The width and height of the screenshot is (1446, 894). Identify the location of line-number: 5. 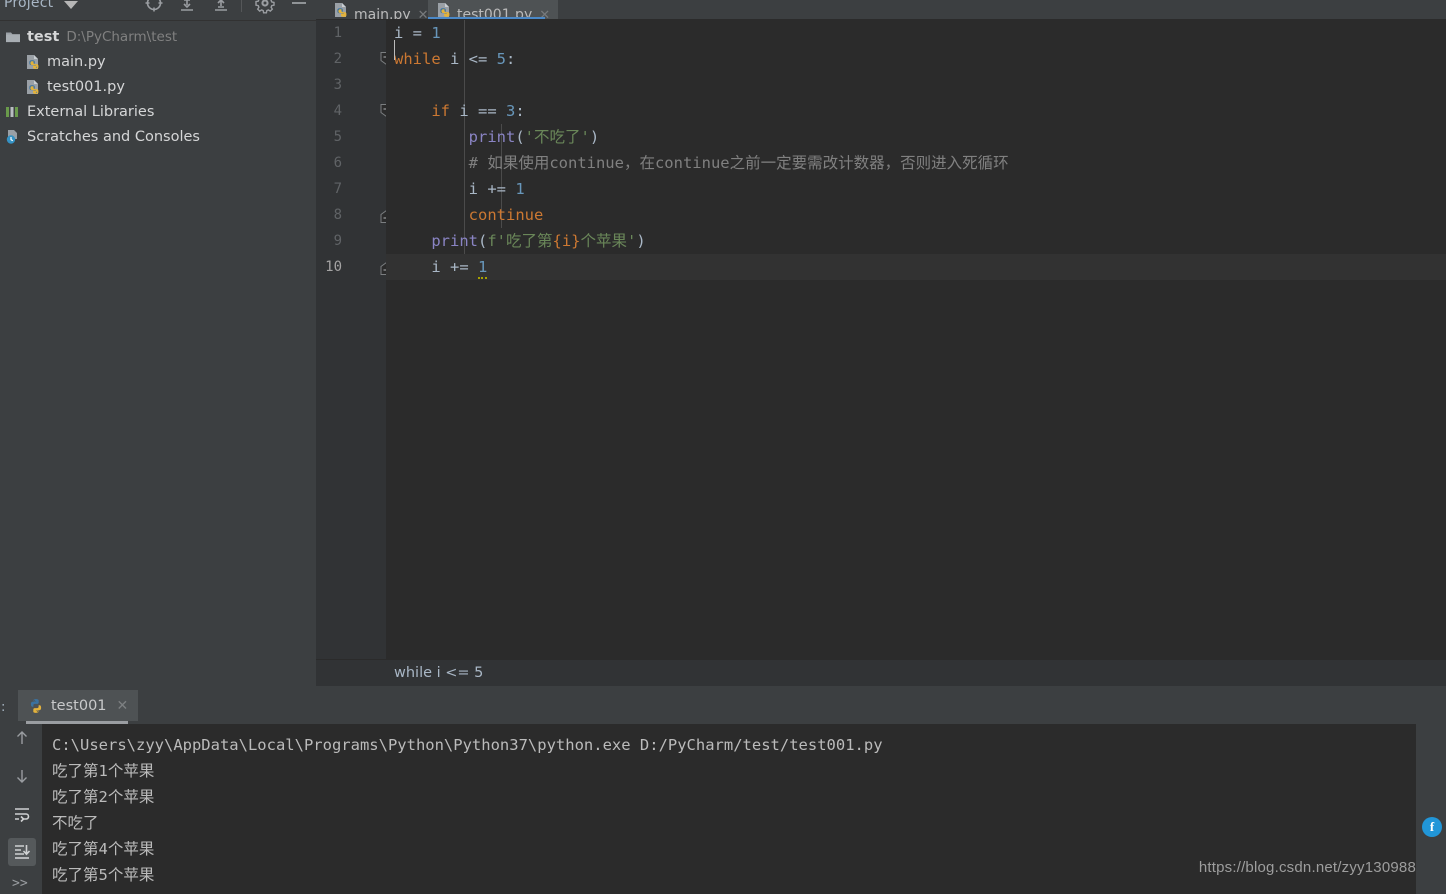
(337, 137).